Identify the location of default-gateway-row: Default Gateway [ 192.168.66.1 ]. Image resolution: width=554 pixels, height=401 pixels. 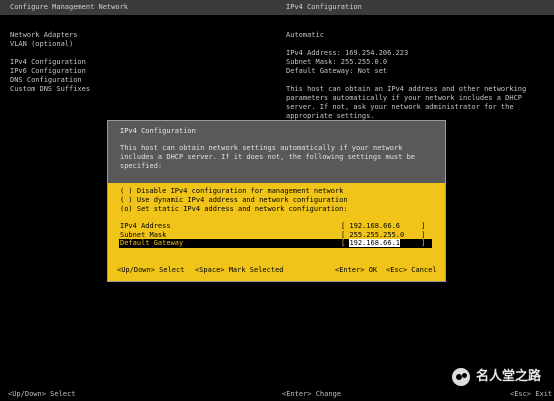
(275, 243).